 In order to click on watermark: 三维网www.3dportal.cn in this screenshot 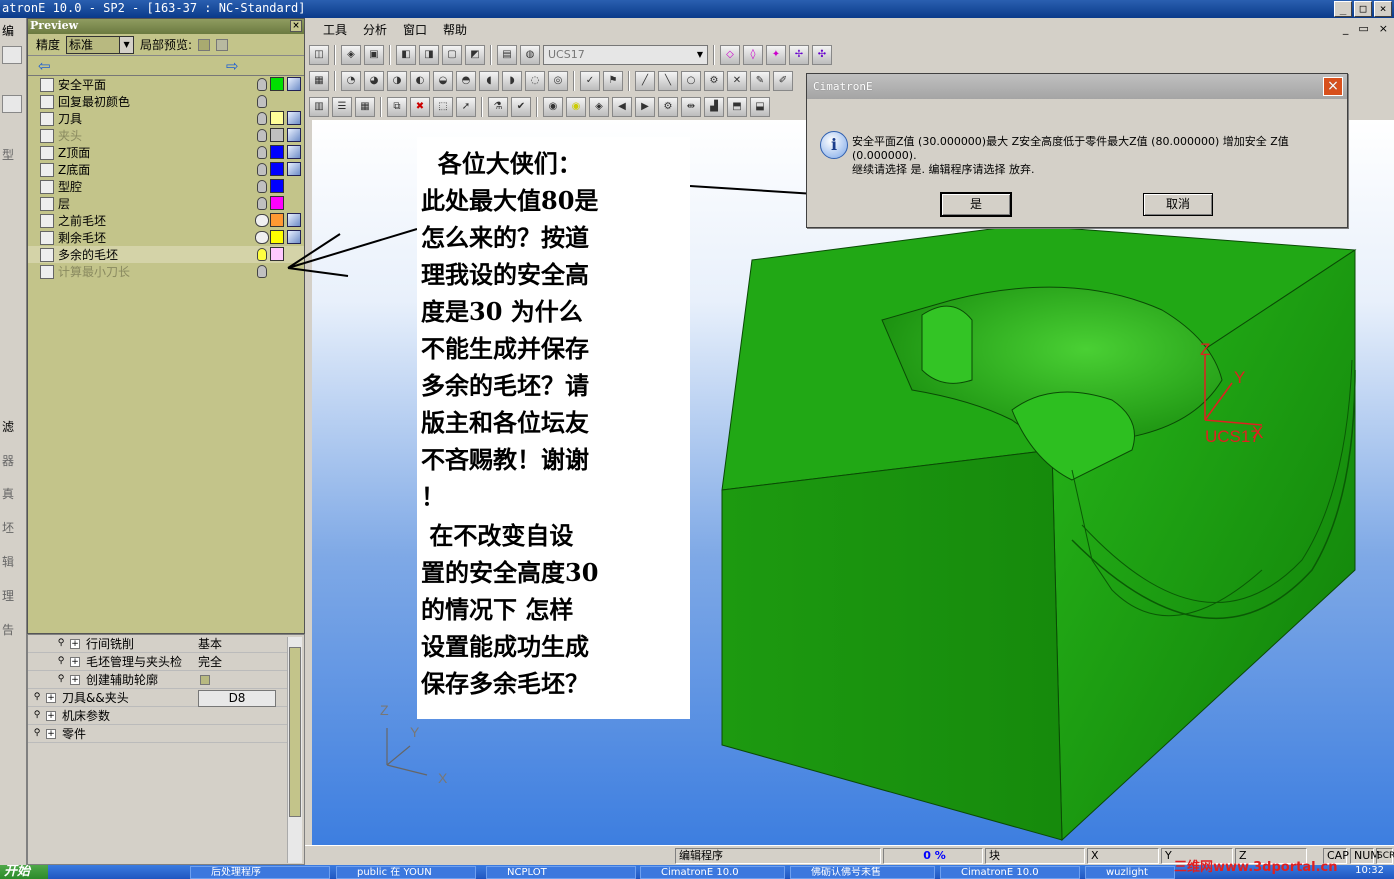, I will do `click(1256, 867)`.